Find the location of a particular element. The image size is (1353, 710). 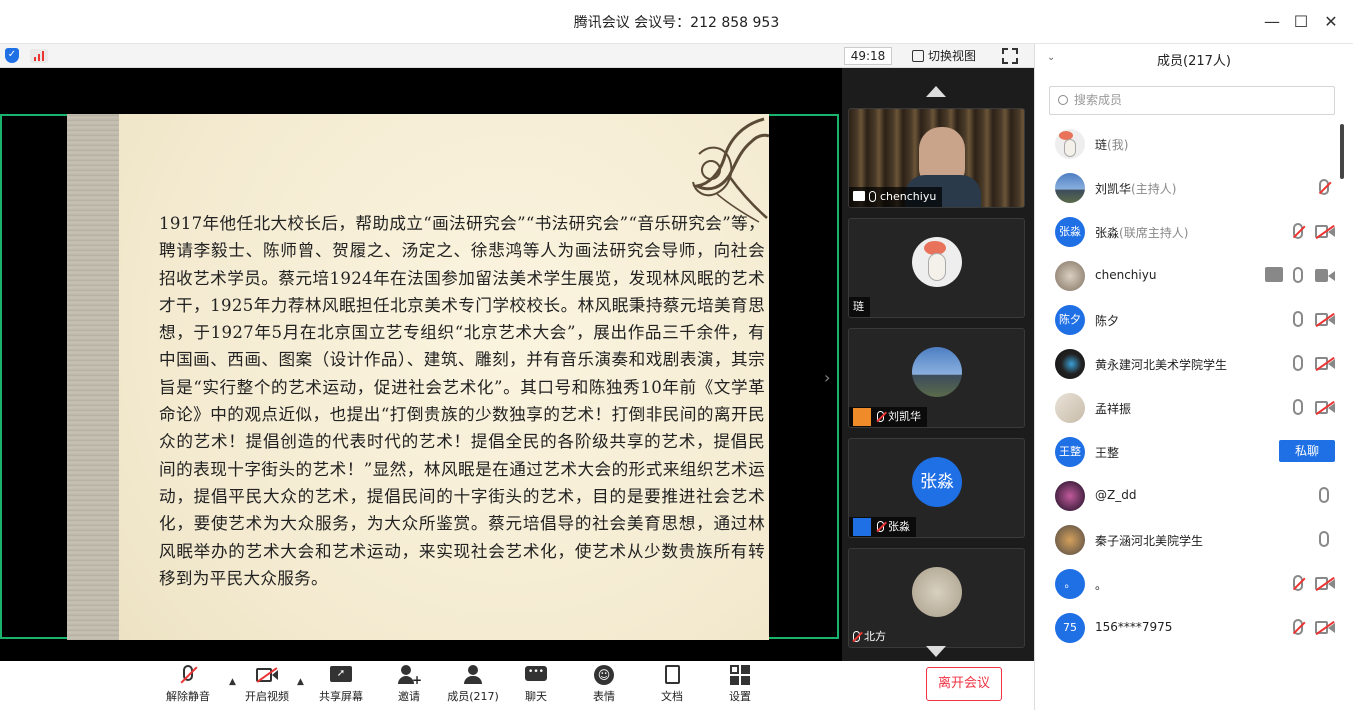

share-screen-button: ➚ 共享屏幕 is located at coordinates (341, 684).